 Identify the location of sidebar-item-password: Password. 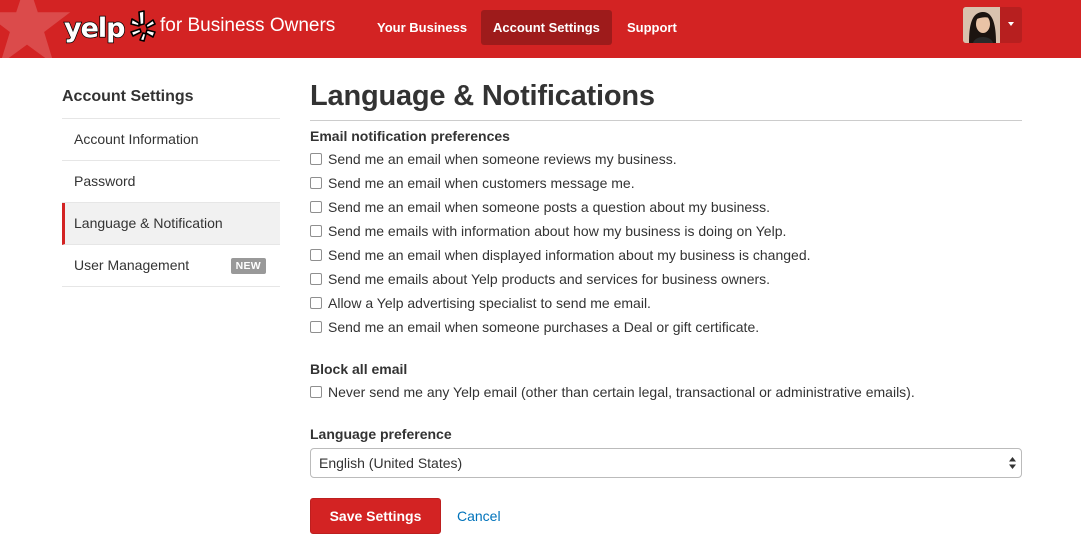
(171, 182).